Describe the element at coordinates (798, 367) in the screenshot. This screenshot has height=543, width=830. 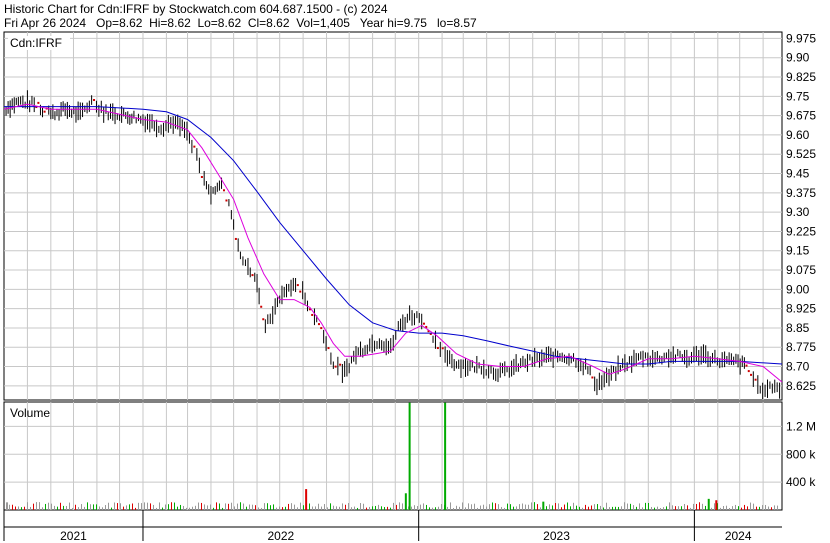
I see `price-tick-label: 8.70` at that location.